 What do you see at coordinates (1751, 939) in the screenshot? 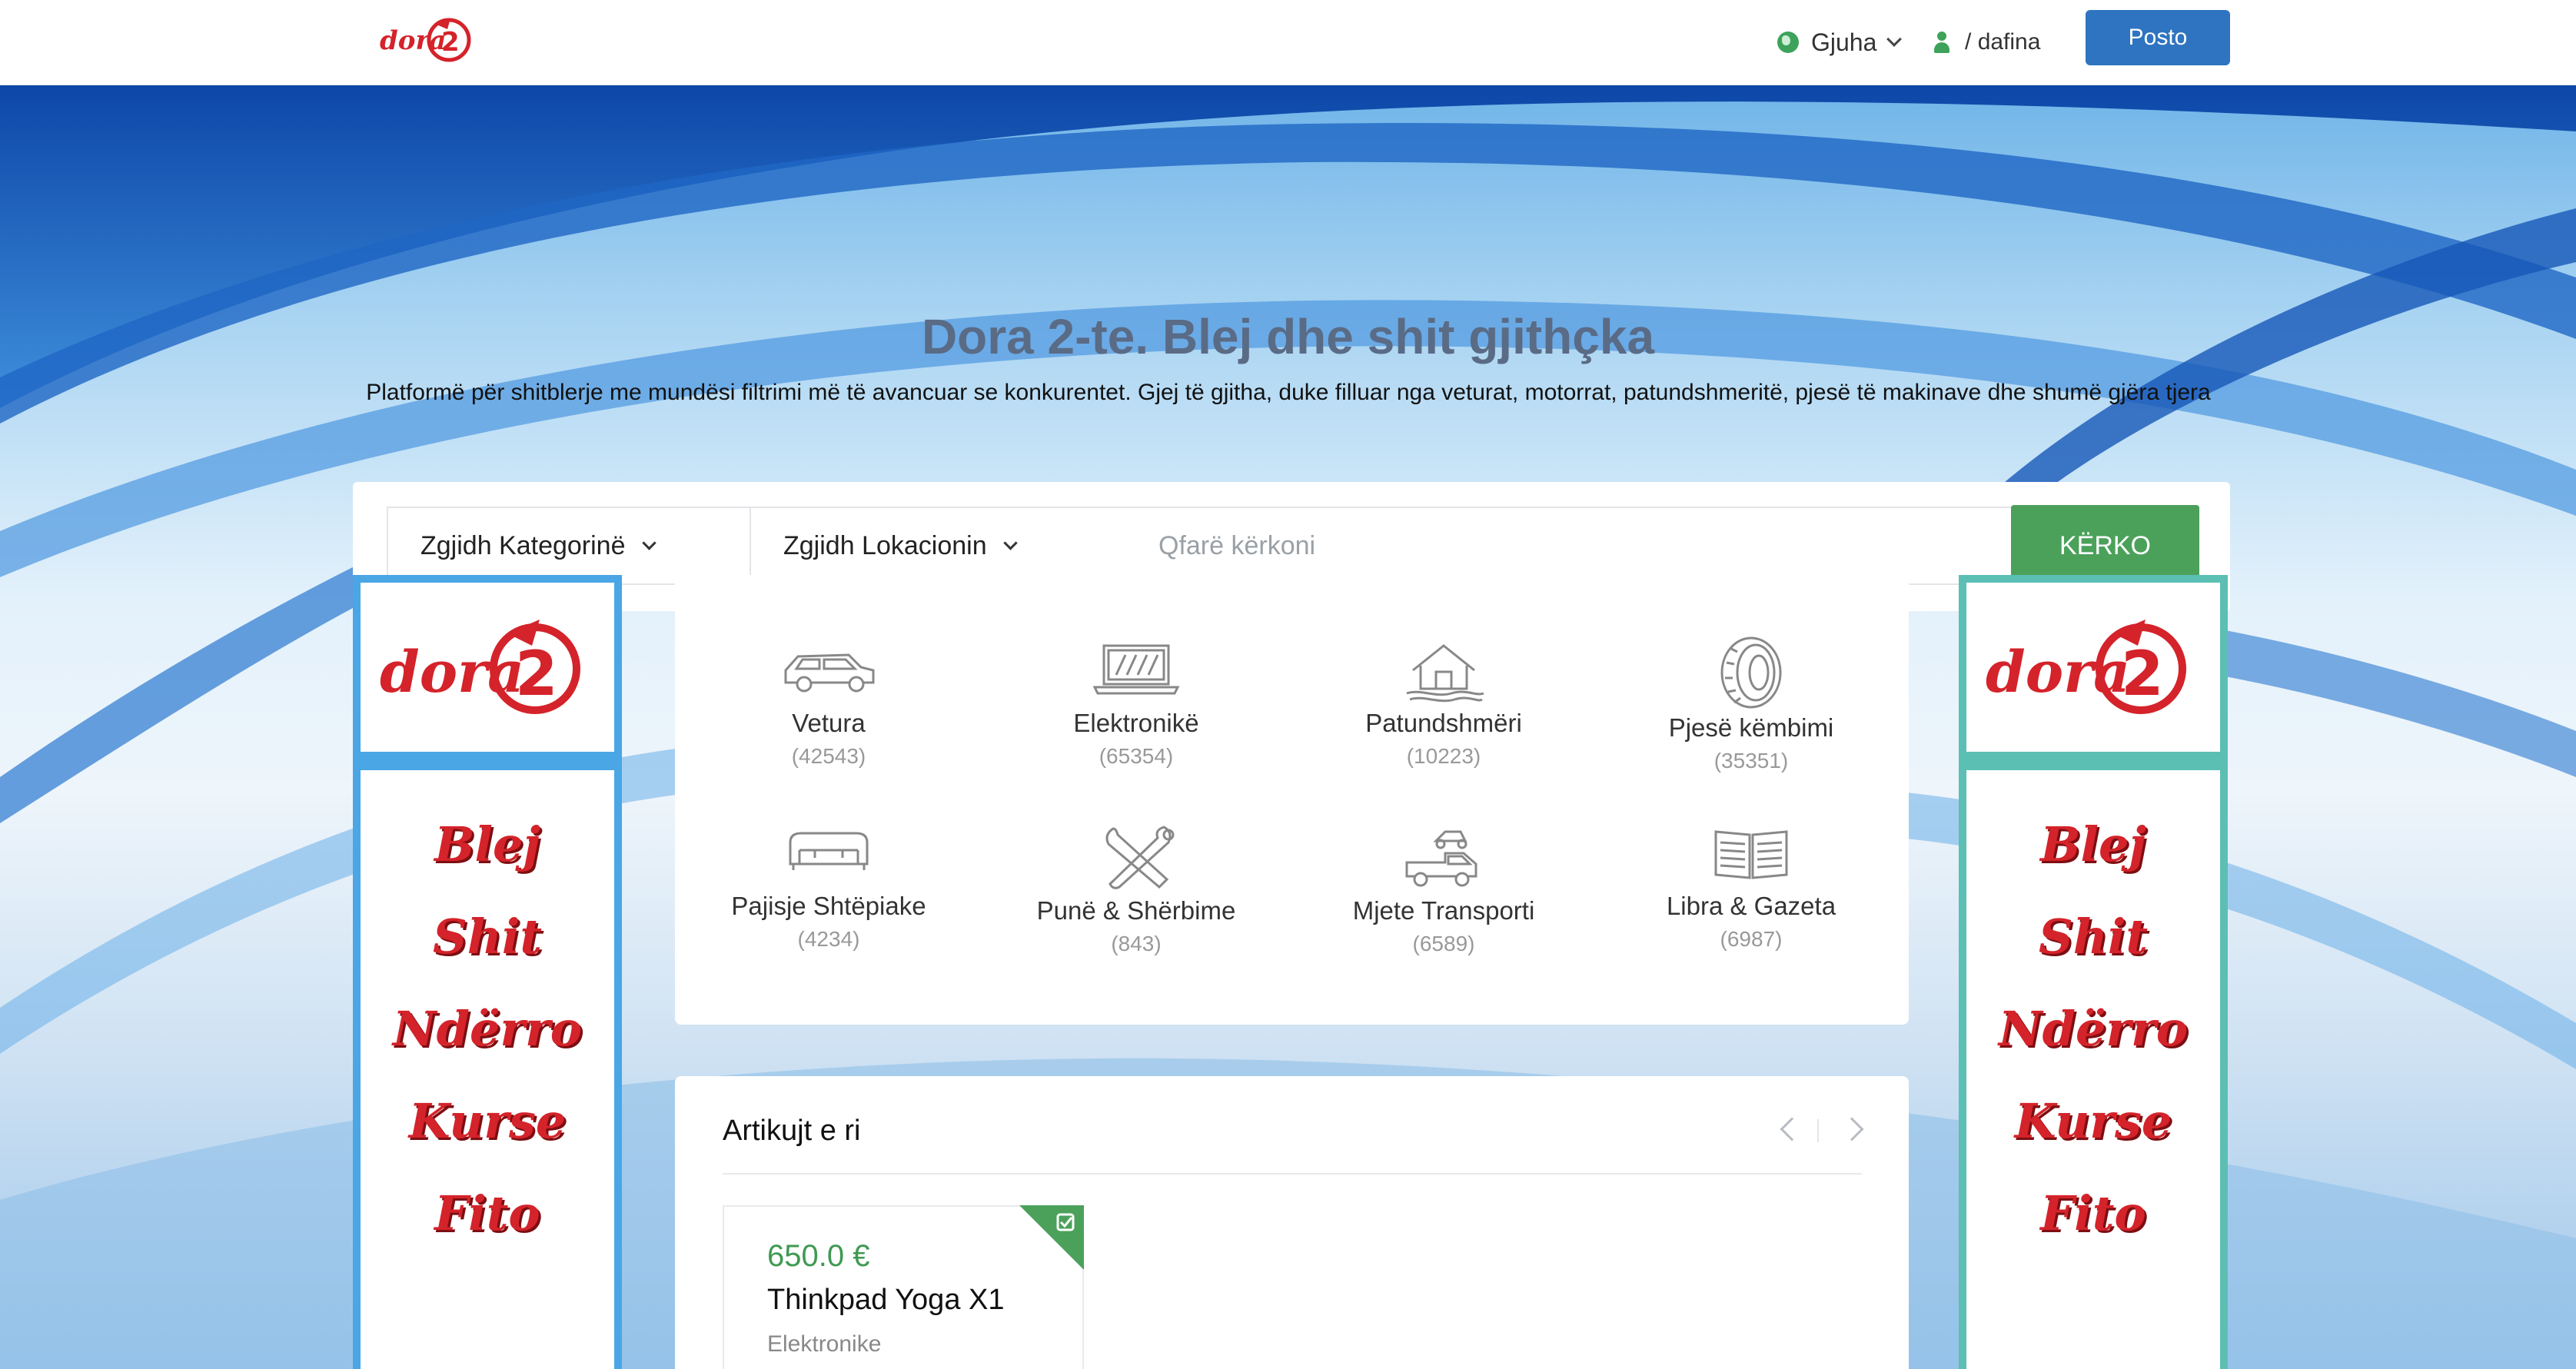
I see `category-count: (6987)` at bounding box center [1751, 939].